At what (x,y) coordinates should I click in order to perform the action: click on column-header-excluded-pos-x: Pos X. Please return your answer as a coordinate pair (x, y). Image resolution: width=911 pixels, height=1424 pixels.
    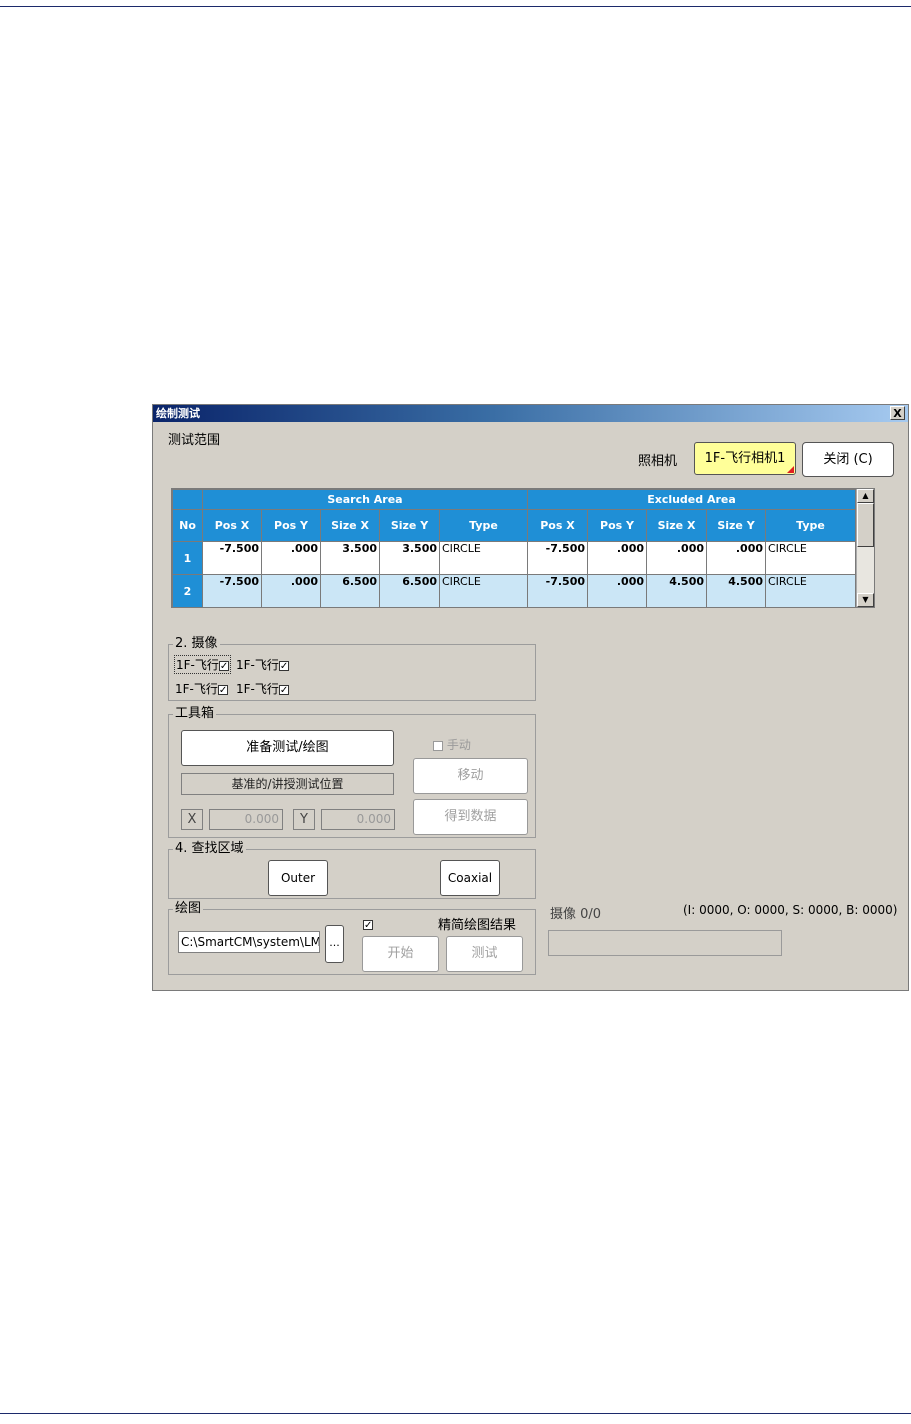
    Looking at the image, I should click on (557, 525).